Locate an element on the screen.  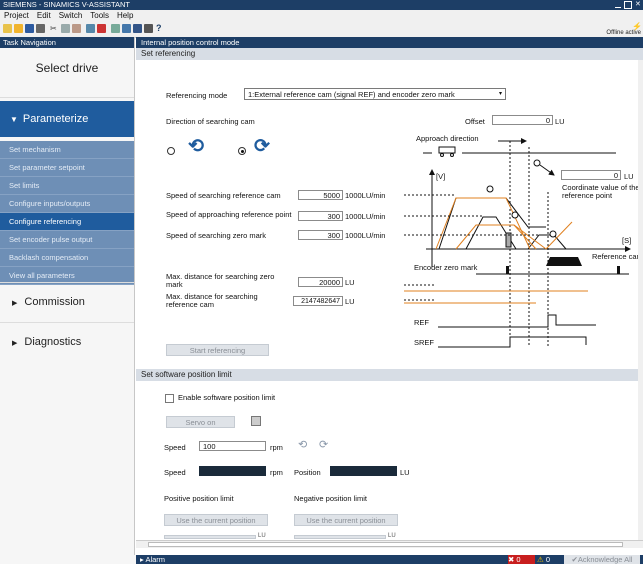
nav-parameterize: ▼ Parameterize is located at coordinates (67, 119).